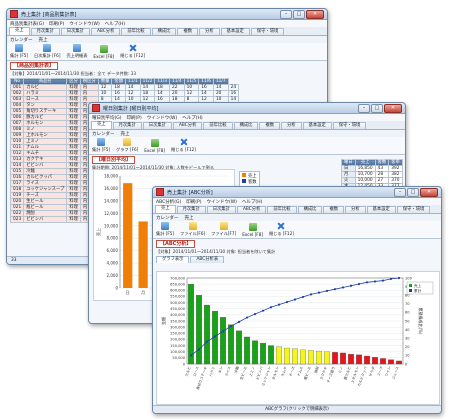  What do you see at coordinates (107, 118) in the screenshot?
I see `menu-item: 曜日別平均(G)` at bounding box center [107, 118].